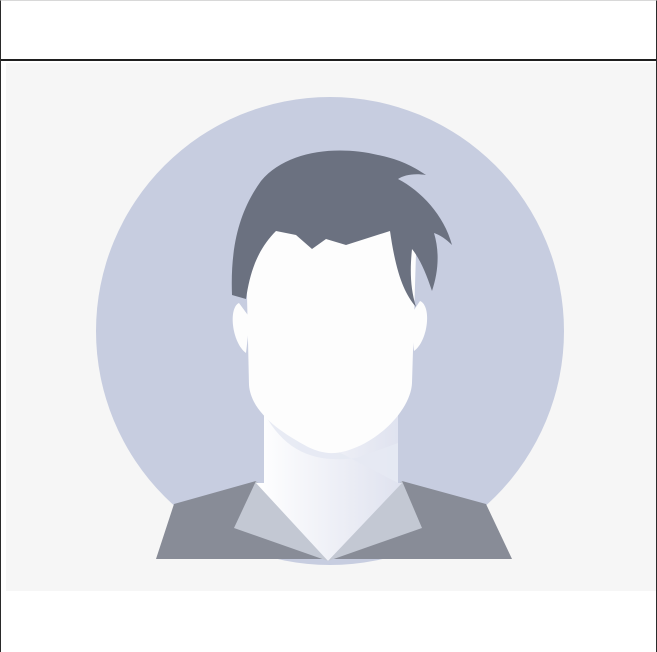 The image size is (657, 652). I want to click on top-toolbar, so click(328, 31).